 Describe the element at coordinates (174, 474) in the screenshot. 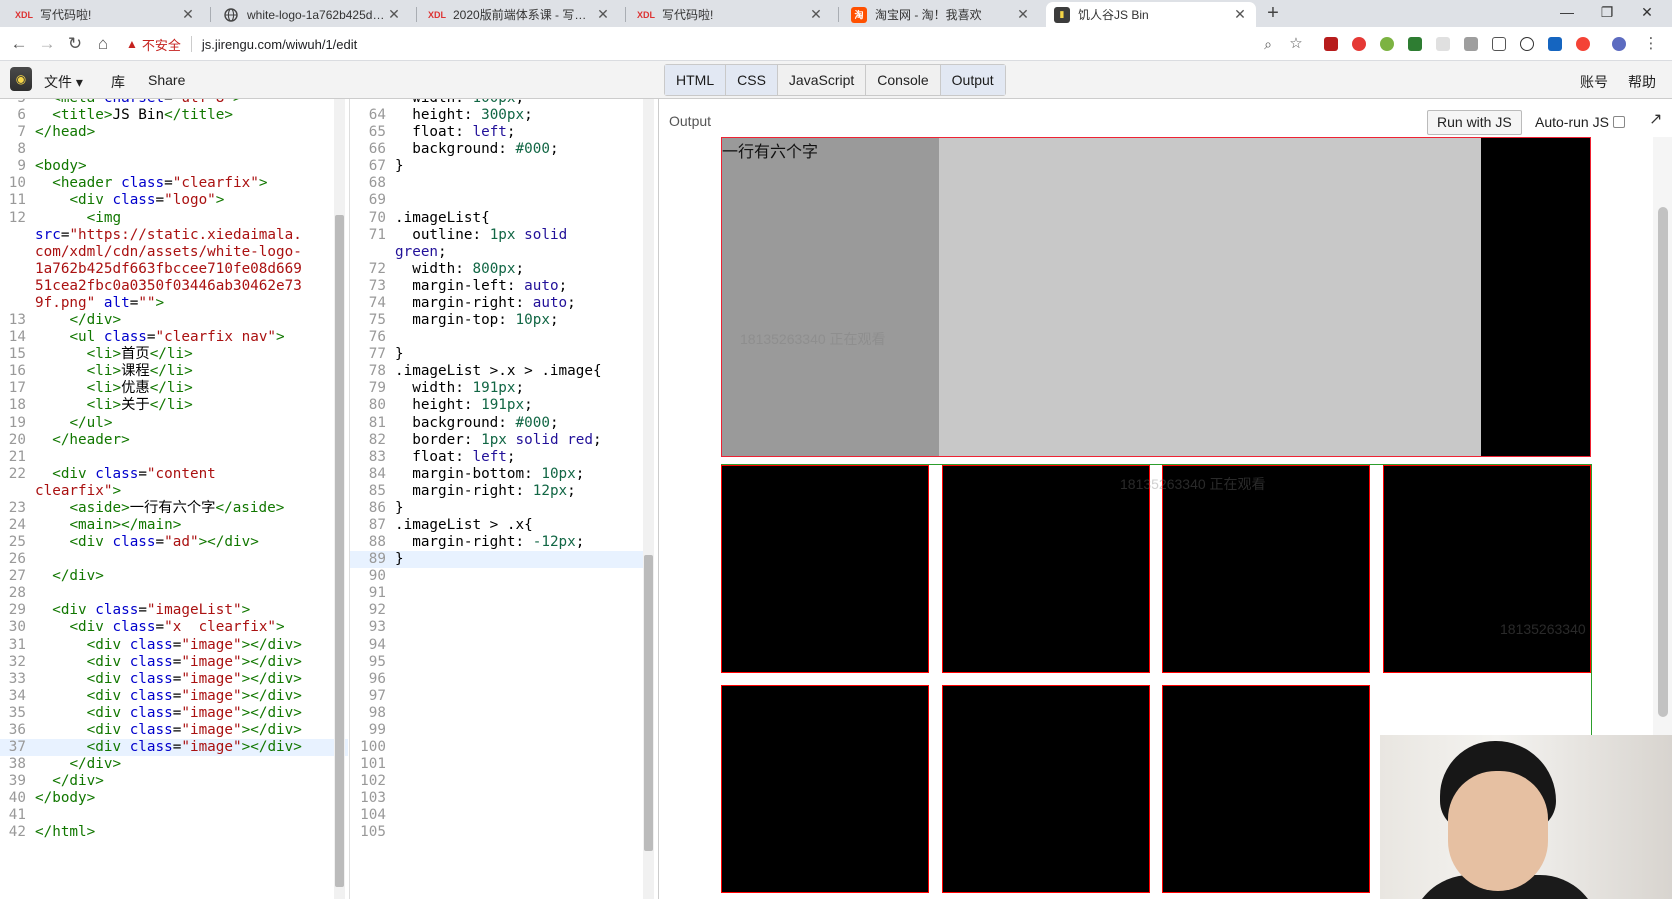

I see `code-line: 22 <div class="content` at that location.